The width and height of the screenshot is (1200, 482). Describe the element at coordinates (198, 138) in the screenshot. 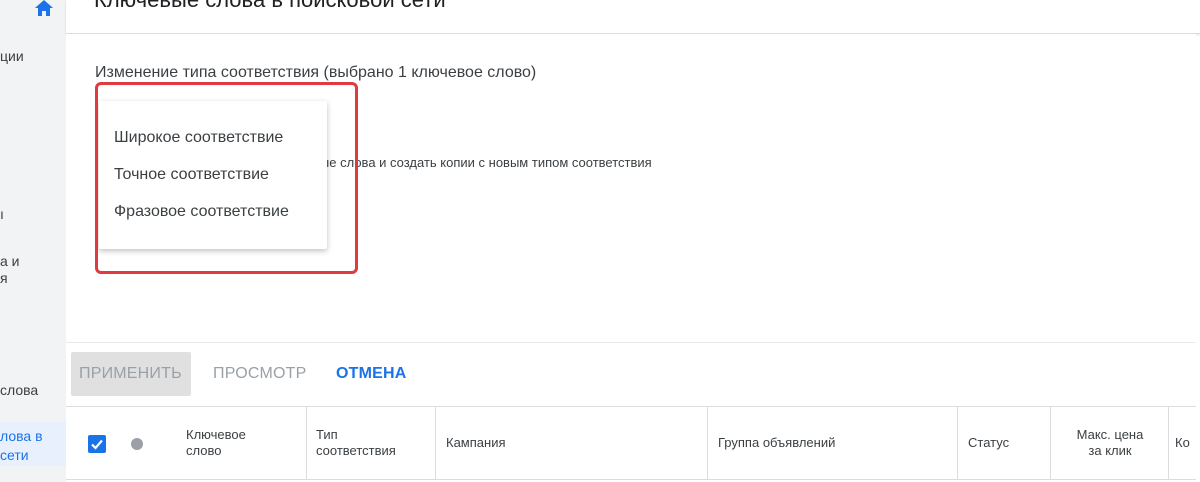

I see `option-broad-match: Широкое соответствие` at that location.